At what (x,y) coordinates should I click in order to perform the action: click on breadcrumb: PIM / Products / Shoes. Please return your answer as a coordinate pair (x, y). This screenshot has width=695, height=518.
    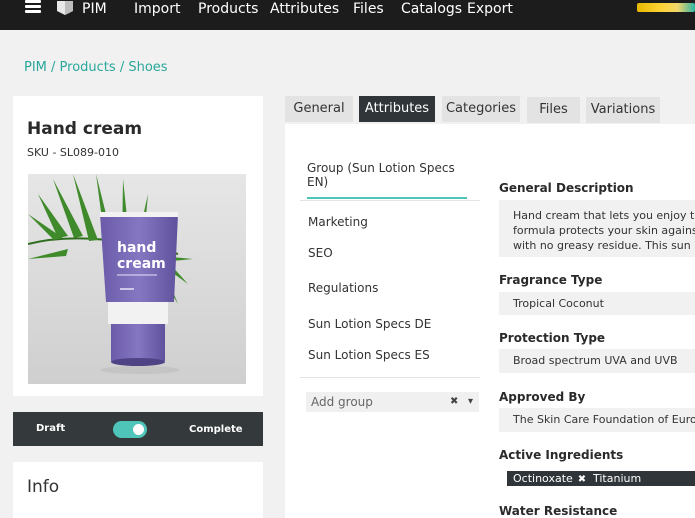
    Looking at the image, I should click on (96, 67).